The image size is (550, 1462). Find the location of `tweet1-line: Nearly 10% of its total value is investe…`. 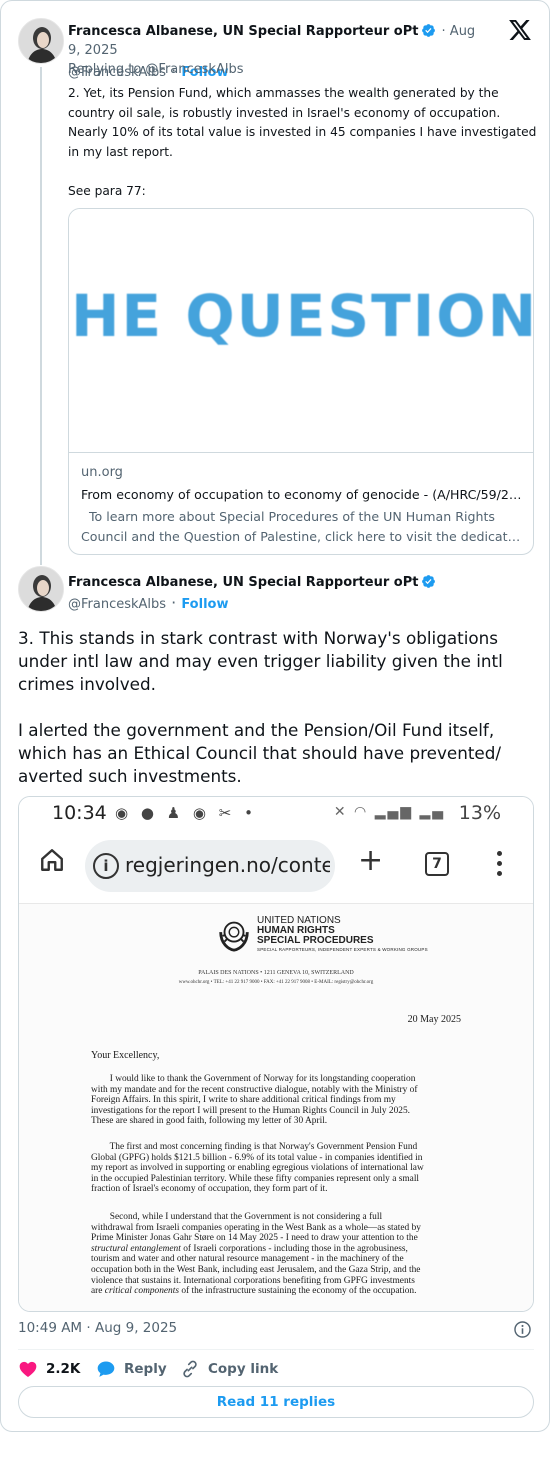

tweet1-line: Nearly 10% of its total value is investe… is located at coordinates (302, 132).